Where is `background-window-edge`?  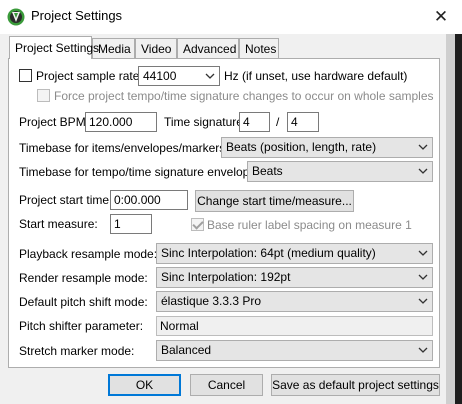 background-window-edge is located at coordinates (450, 219).